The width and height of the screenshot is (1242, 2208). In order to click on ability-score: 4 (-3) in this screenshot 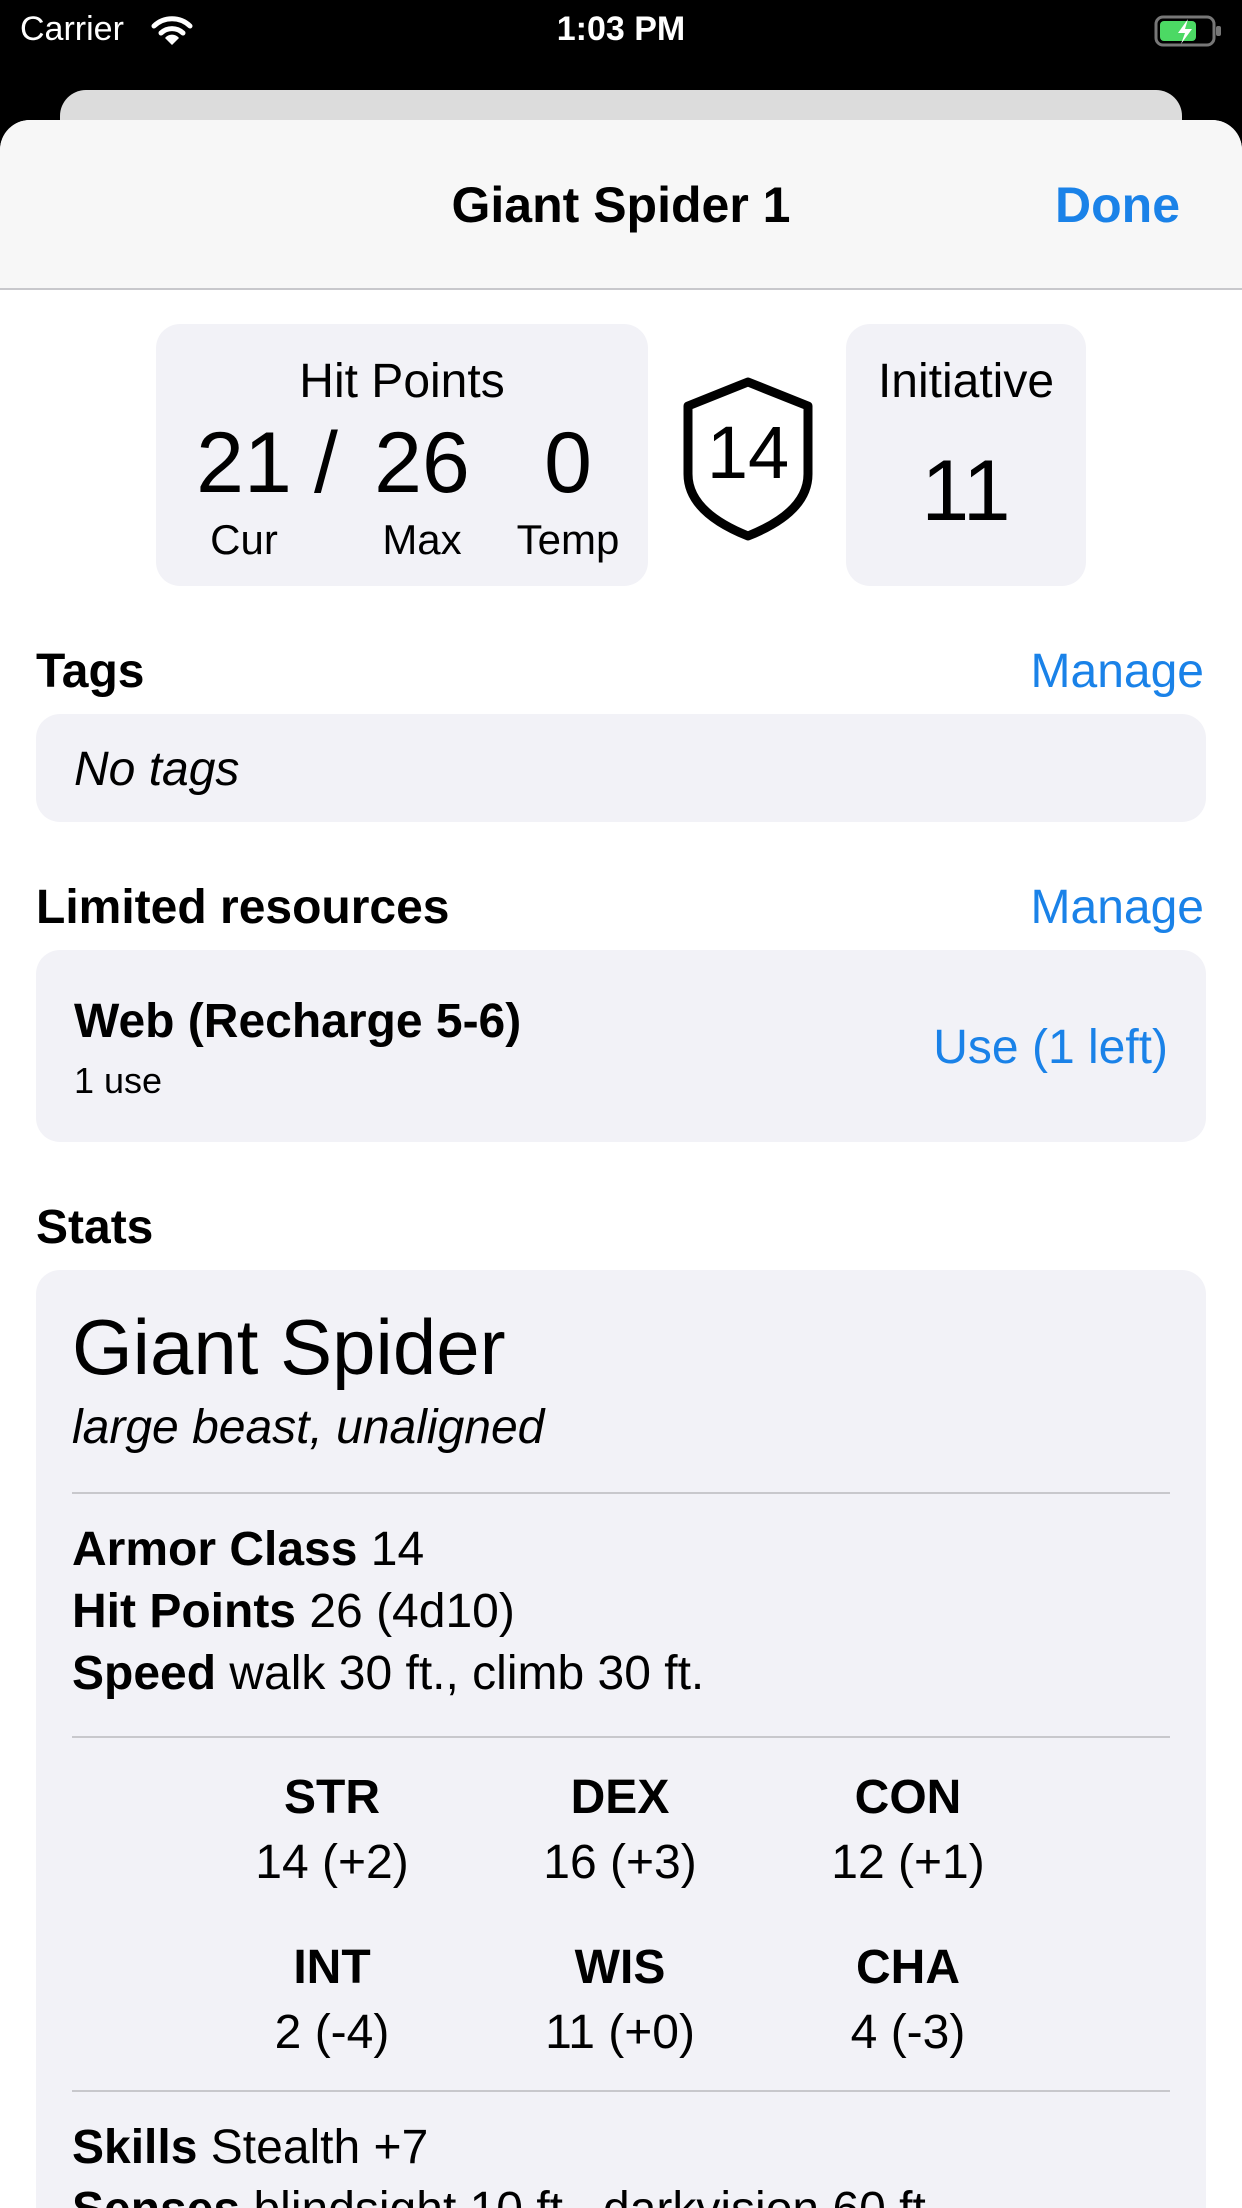, I will do `click(908, 2032)`.